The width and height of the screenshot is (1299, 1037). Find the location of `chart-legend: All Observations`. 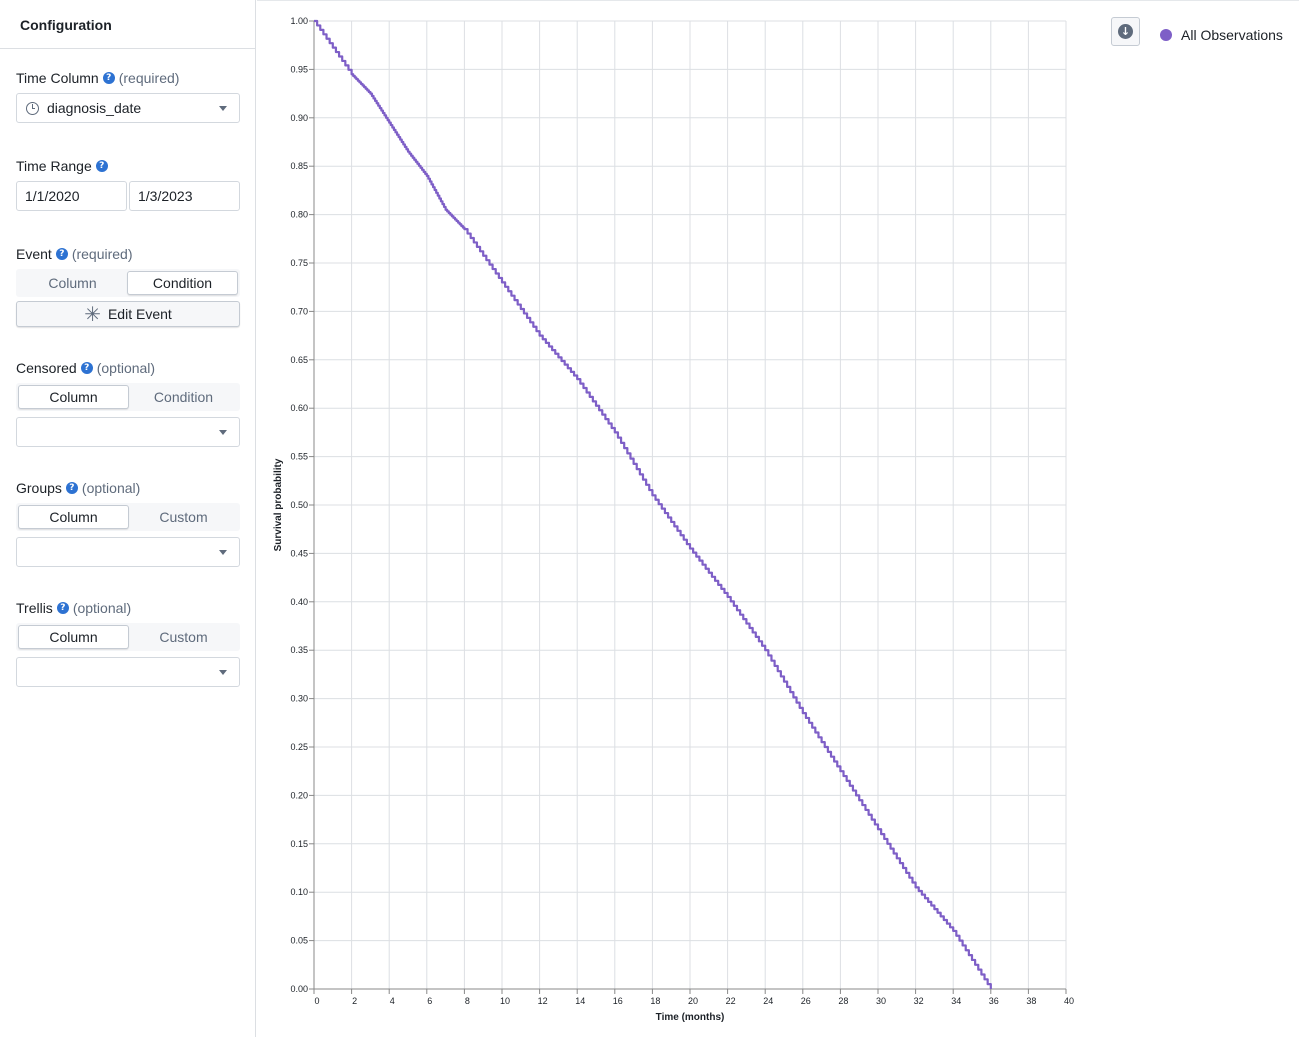

chart-legend: All Observations is located at coordinates (1221, 35).